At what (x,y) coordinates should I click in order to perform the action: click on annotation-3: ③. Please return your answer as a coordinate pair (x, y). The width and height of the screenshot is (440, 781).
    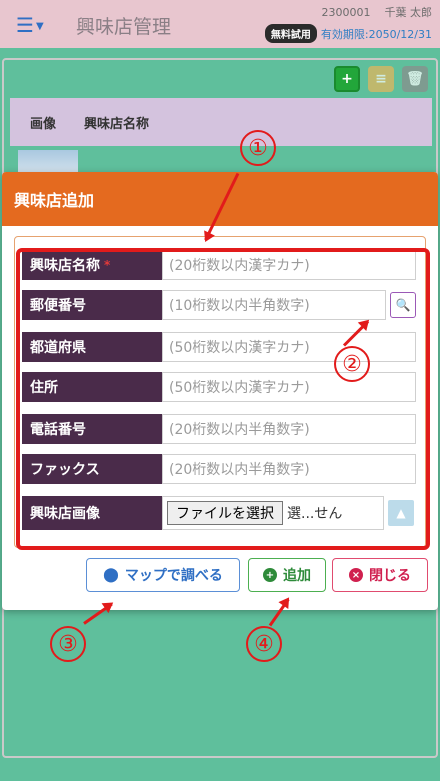
    Looking at the image, I should click on (68, 644).